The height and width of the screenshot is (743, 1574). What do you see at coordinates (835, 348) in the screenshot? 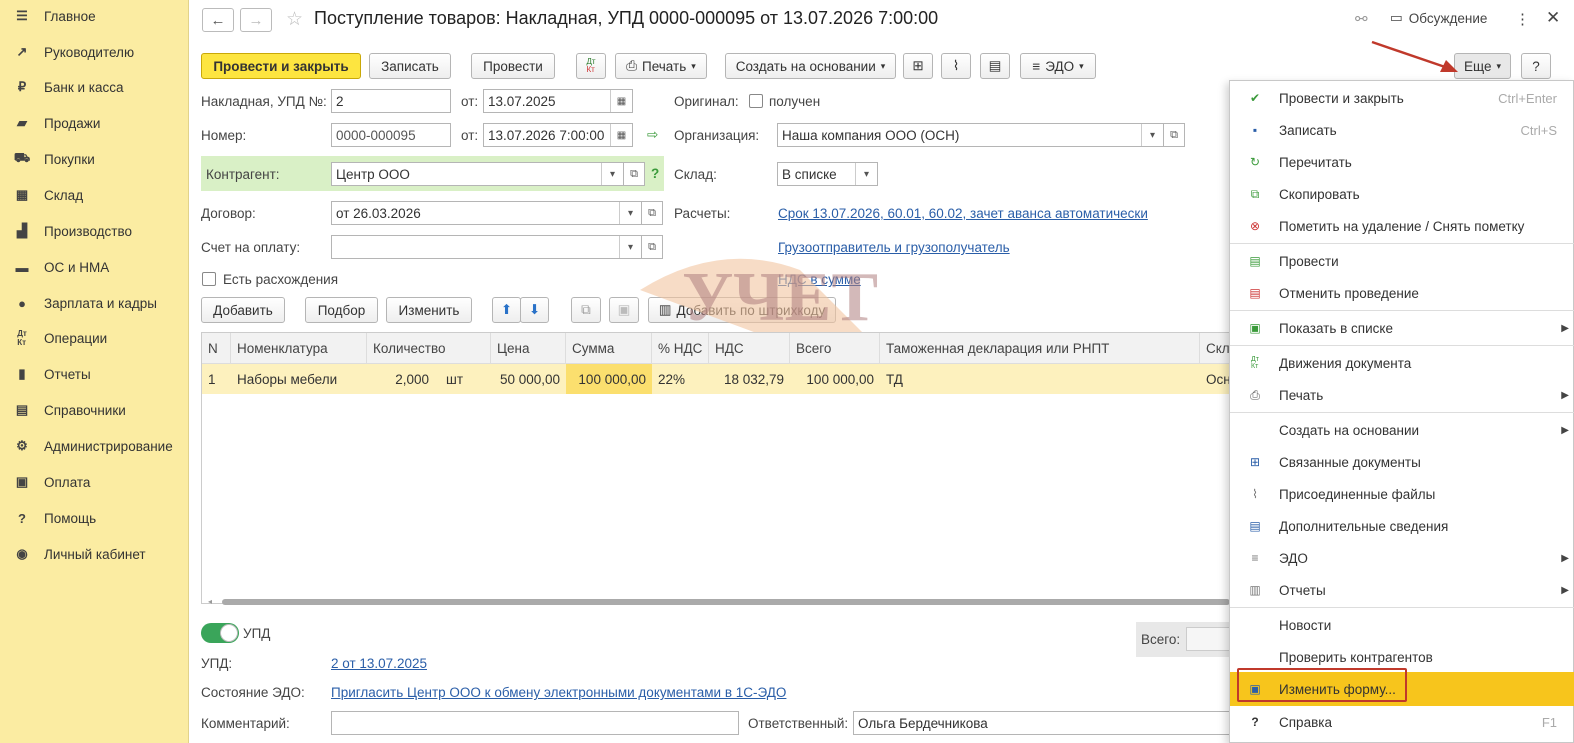
I see `column-header: Всего` at bounding box center [835, 348].